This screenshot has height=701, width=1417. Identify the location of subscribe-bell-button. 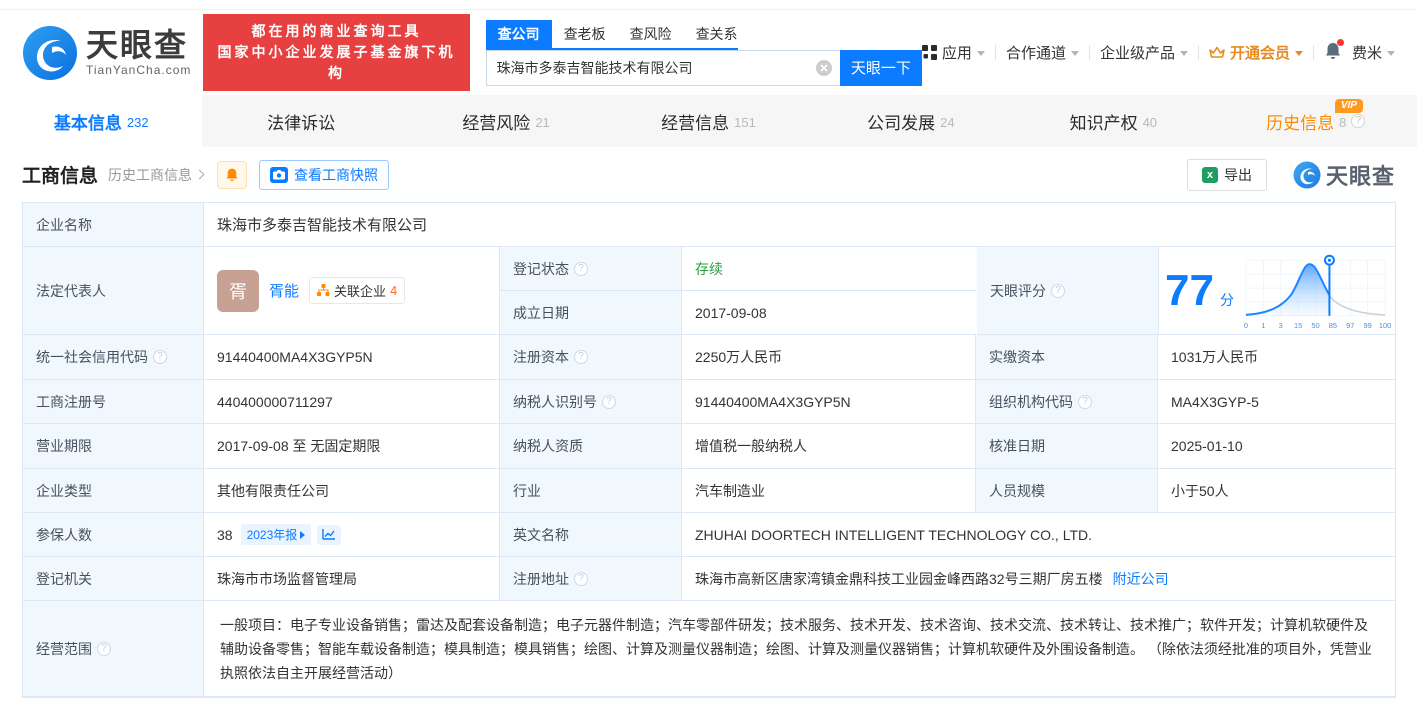
(232, 174).